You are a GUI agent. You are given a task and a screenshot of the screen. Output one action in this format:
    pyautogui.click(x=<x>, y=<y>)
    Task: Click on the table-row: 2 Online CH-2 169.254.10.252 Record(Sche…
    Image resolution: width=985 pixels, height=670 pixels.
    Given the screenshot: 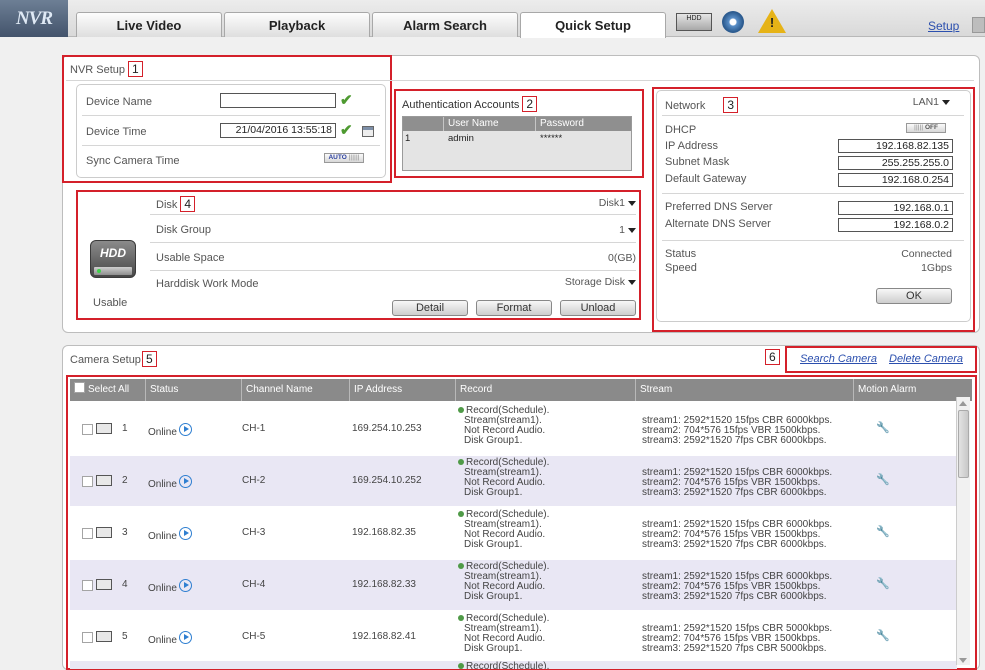 What is the action you would take?
    pyautogui.click(x=513, y=481)
    